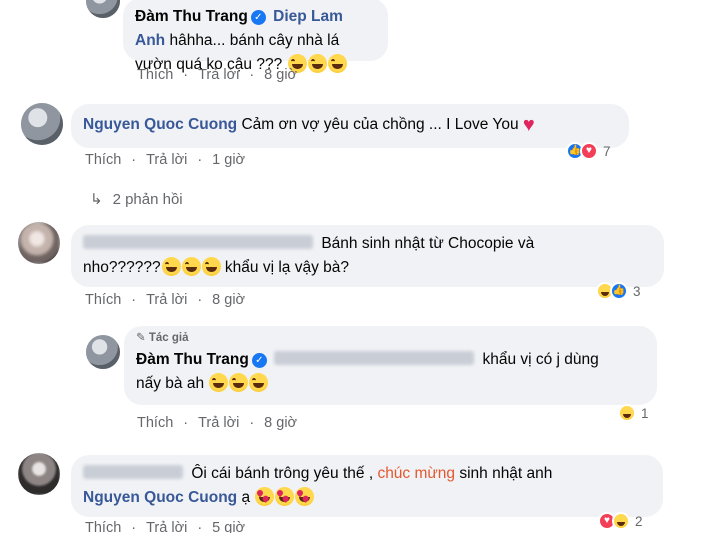 This screenshot has width=710, height=533. Describe the element at coordinates (282, 473) in the screenshot. I see `comment-text: Ôi cái bánh trông yêu thế ,` at that location.